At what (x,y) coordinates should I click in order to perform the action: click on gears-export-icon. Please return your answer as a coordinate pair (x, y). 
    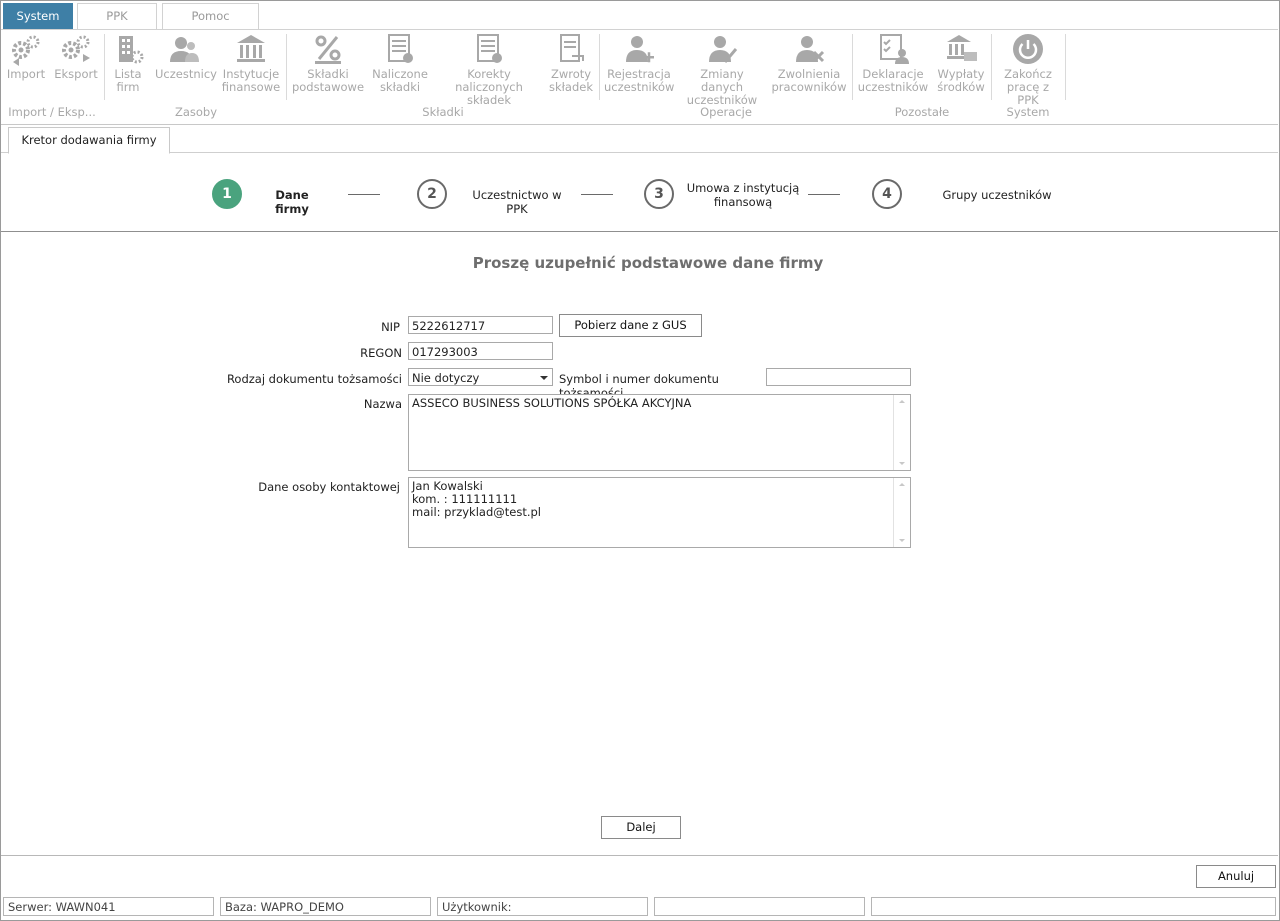
    Looking at the image, I should click on (76, 48).